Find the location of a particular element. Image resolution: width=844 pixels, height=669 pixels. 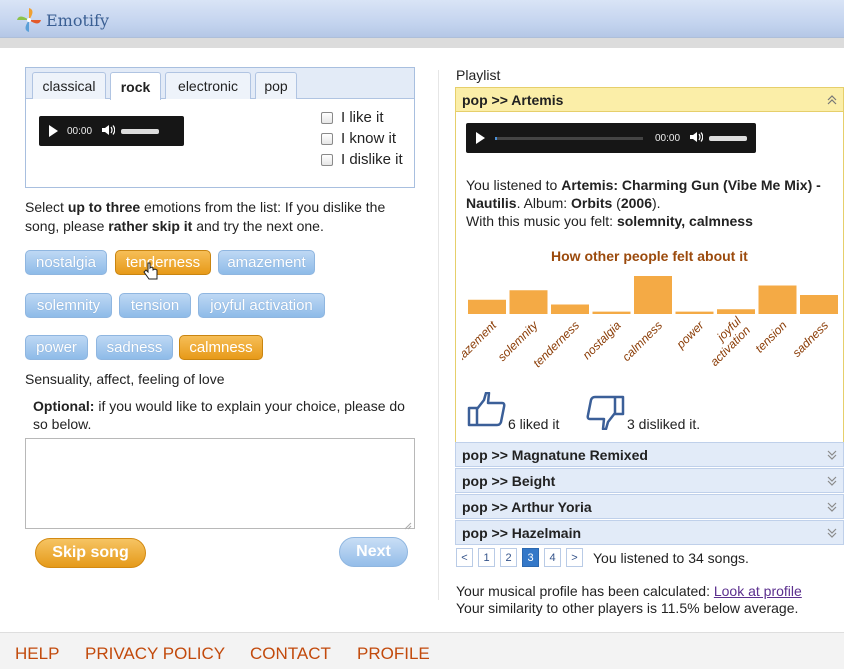

album-year: 2006 is located at coordinates (636, 203).